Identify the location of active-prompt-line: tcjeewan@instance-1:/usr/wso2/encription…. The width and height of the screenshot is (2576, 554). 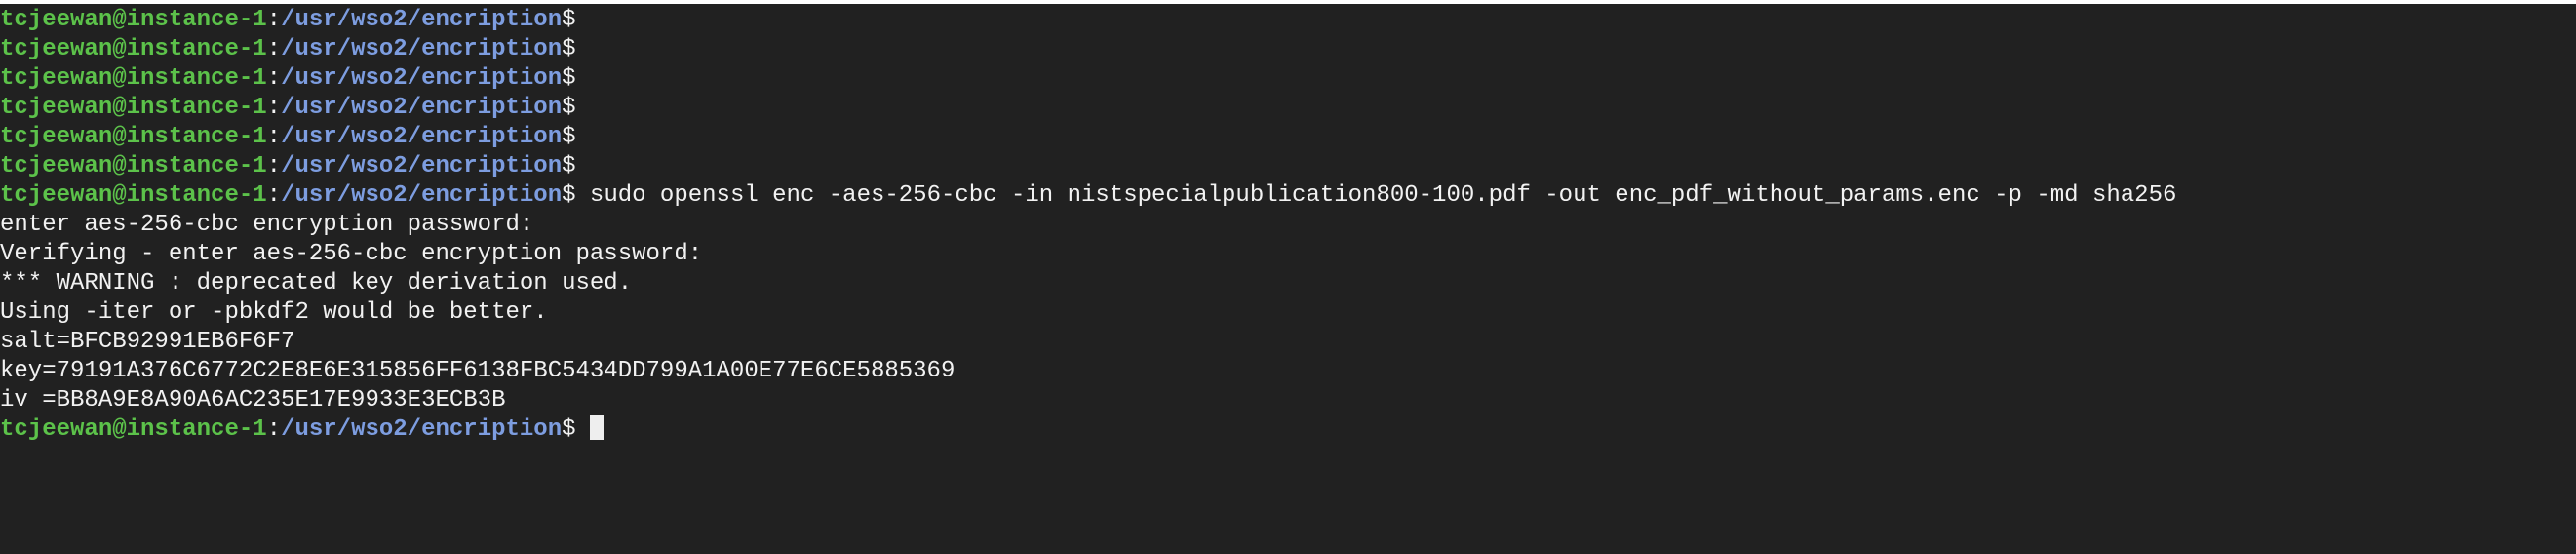
(1088, 429).